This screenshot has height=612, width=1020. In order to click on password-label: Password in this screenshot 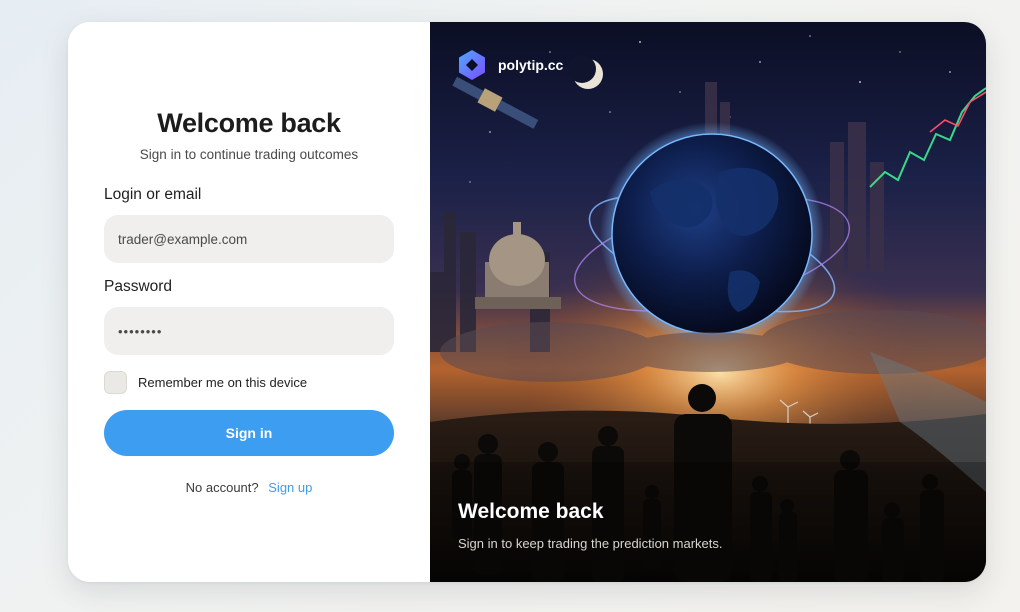, I will do `click(138, 286)`.